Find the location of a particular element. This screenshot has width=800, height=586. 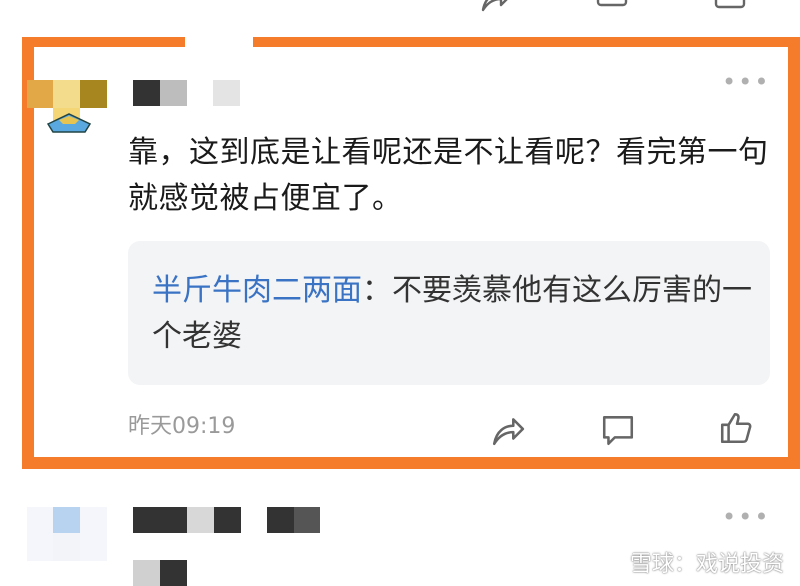

next-more-dots-icon: ••• is located at coordinates (746, 517).